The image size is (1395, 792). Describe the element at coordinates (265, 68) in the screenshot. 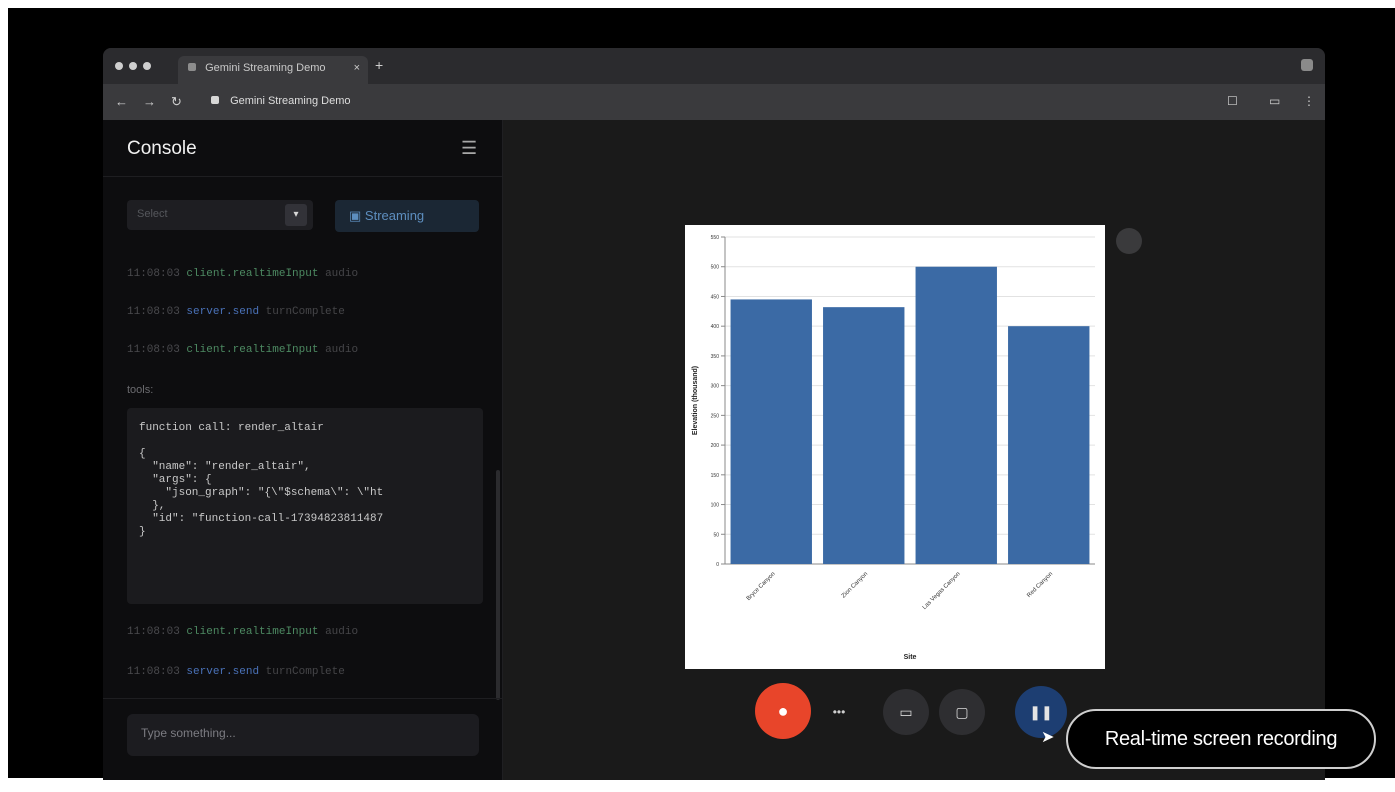

I see `tab-title: Gemini Streaming Demo` at that location.